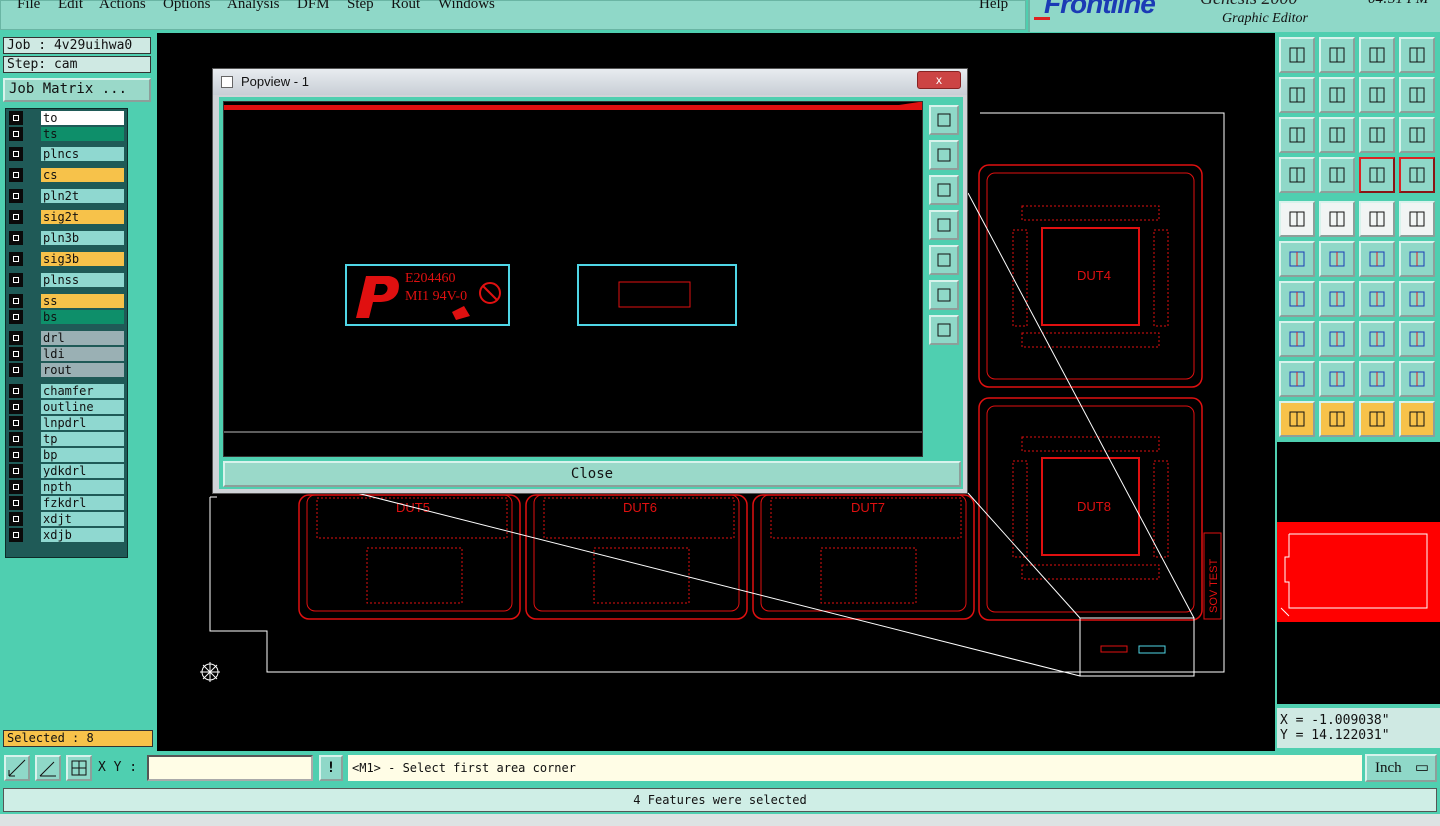 This screenshot has height=826, width=1440. Describe the element at coordinates (1297, 379) in the screenshot. I see `text-a1-button` at that location.